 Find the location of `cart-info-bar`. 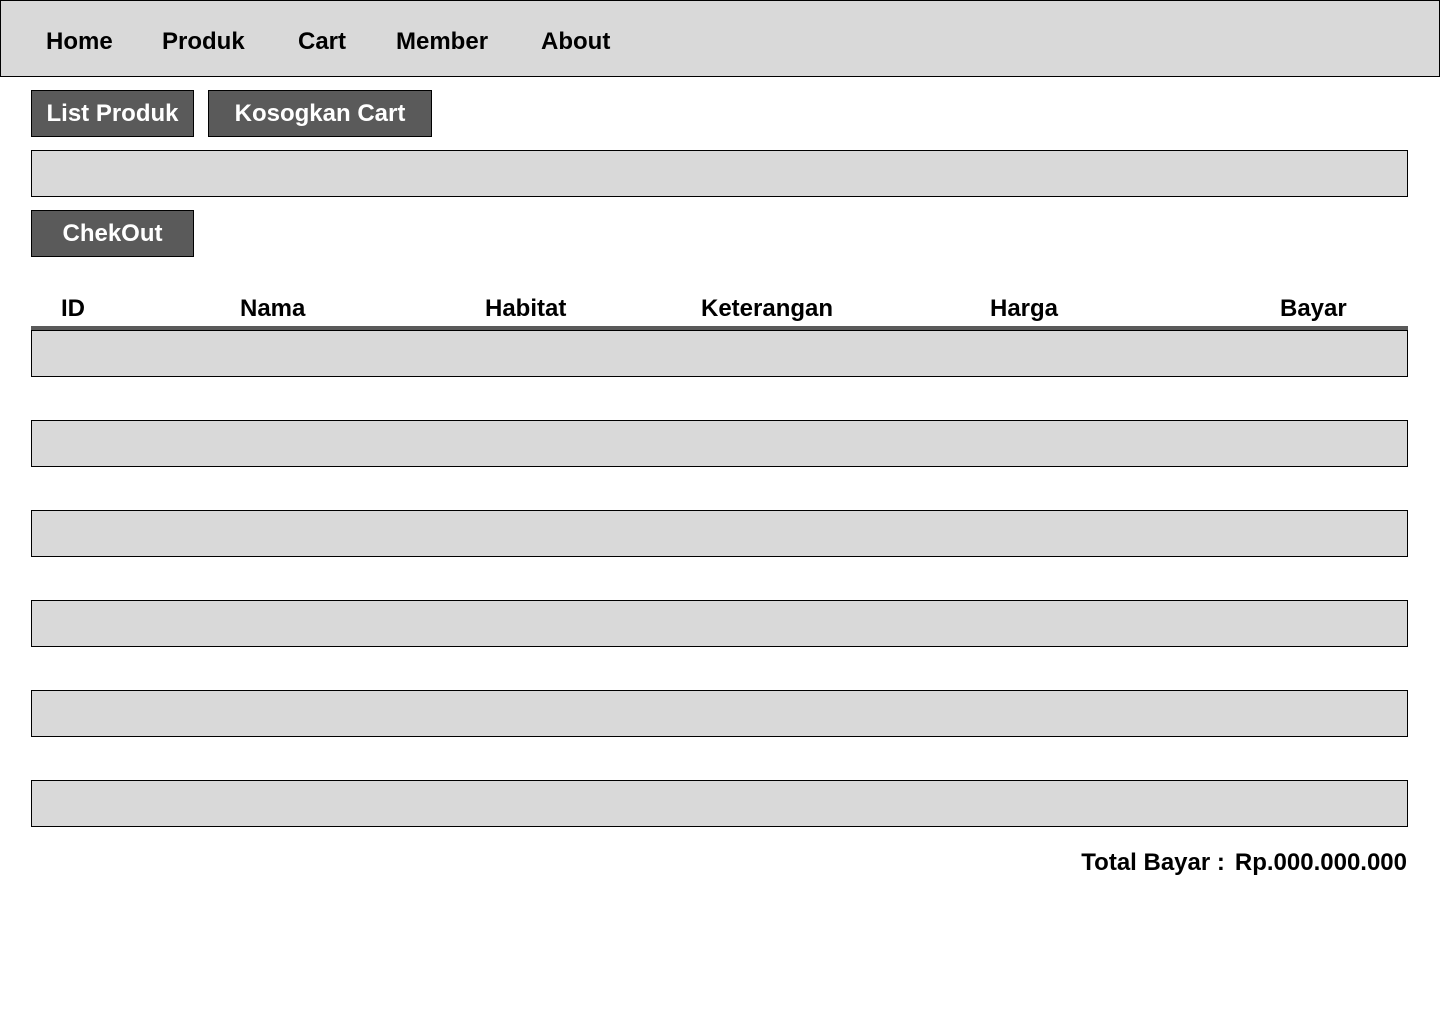

cart-info-bar is located at coordinates (719, 173).